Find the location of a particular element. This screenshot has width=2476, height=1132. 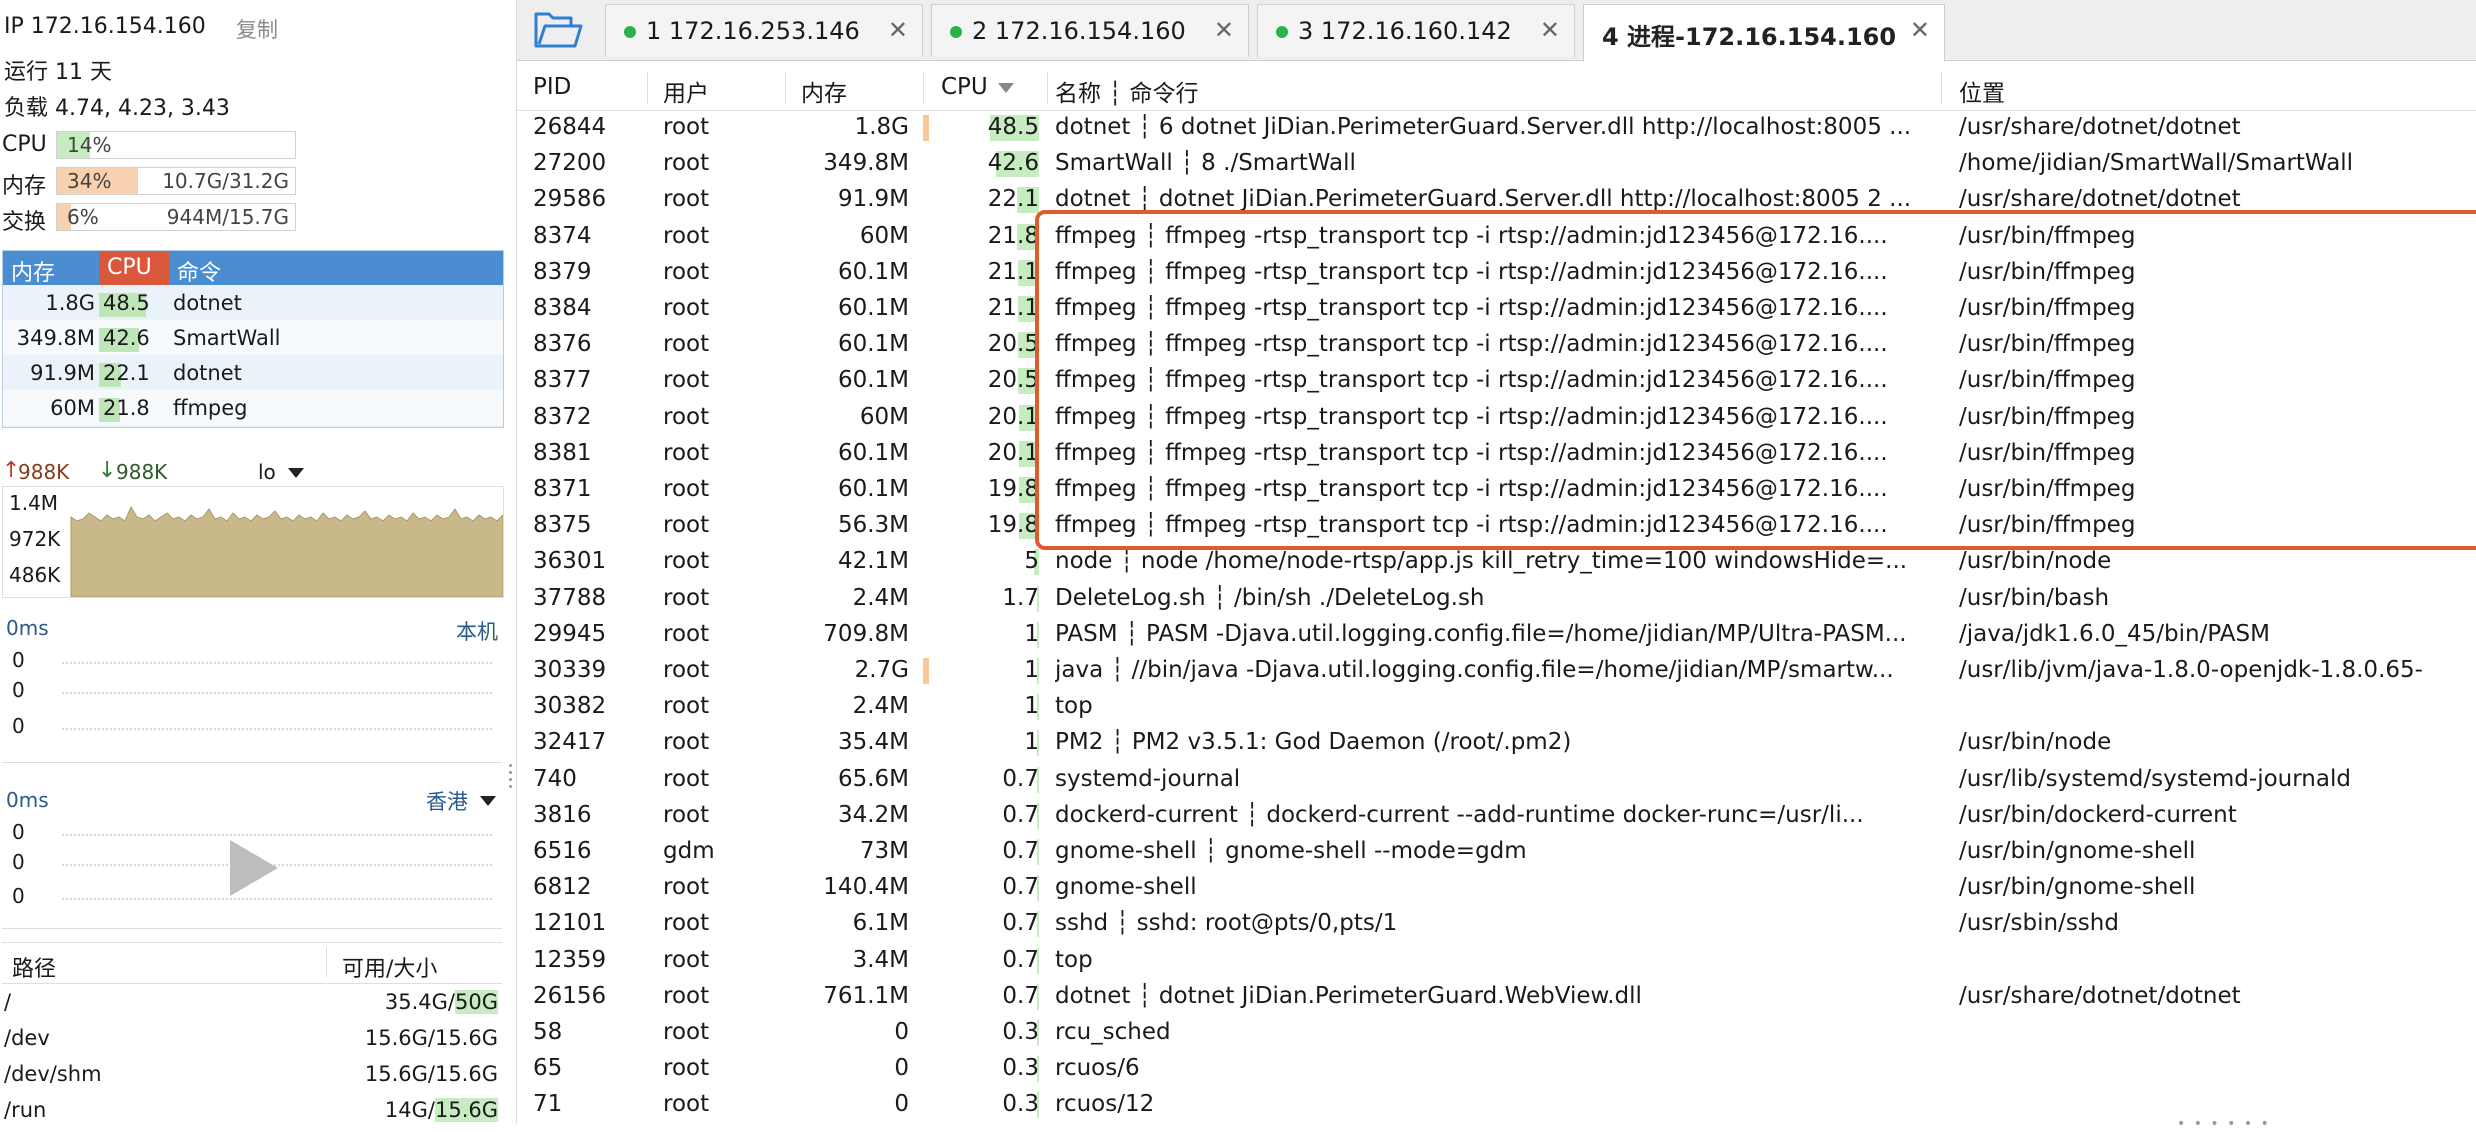

network-interface-select: lo is located at coordinates (267, 472).